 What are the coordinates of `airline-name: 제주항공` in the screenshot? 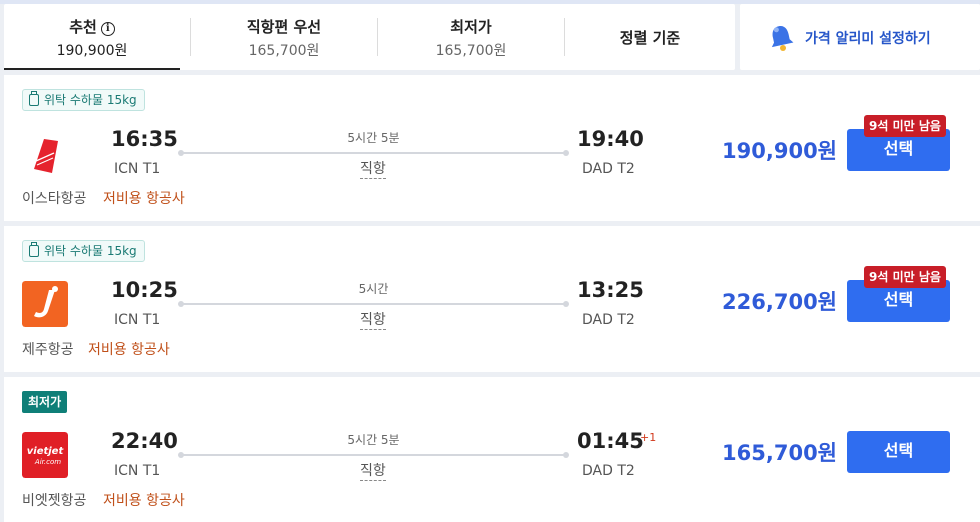 It's located at (48, 350).